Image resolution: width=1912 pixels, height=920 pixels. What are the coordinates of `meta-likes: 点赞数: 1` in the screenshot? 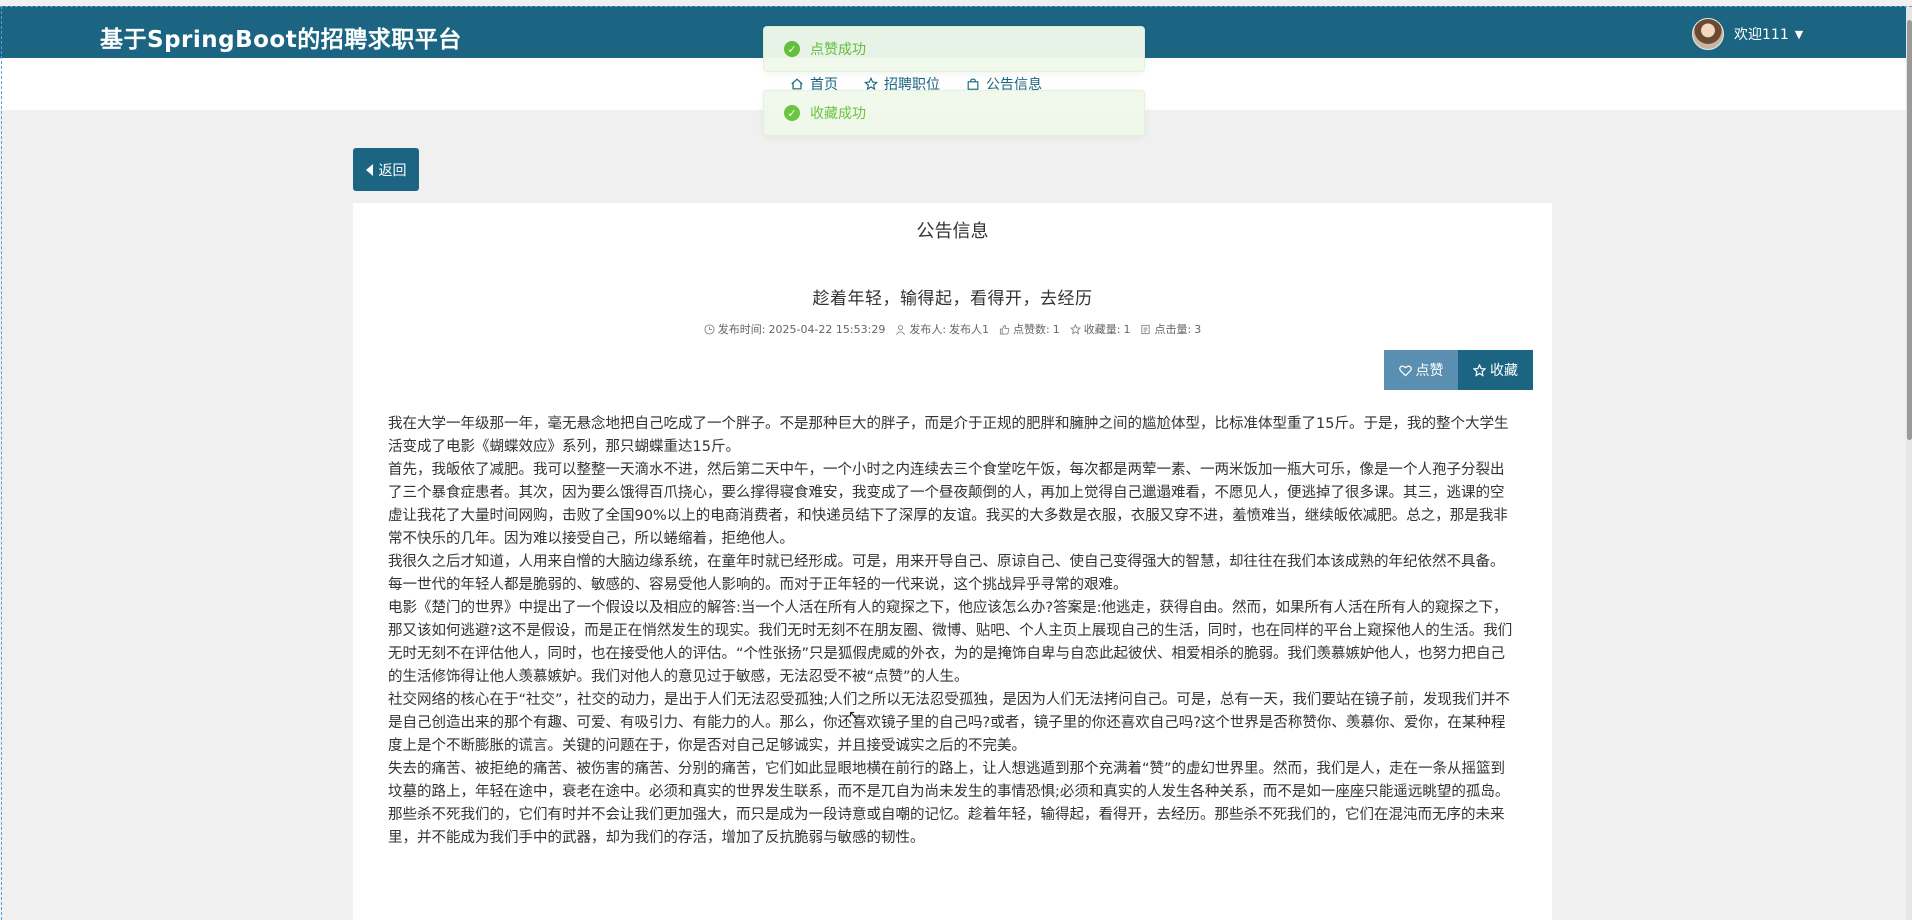 It's located at (1029, 329).